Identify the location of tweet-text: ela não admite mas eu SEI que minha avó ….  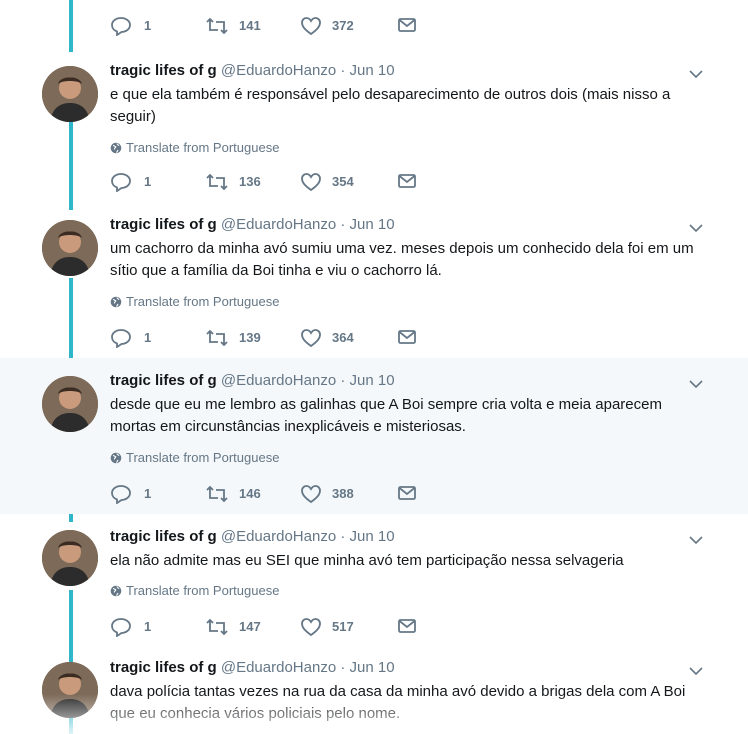
(367, 560).